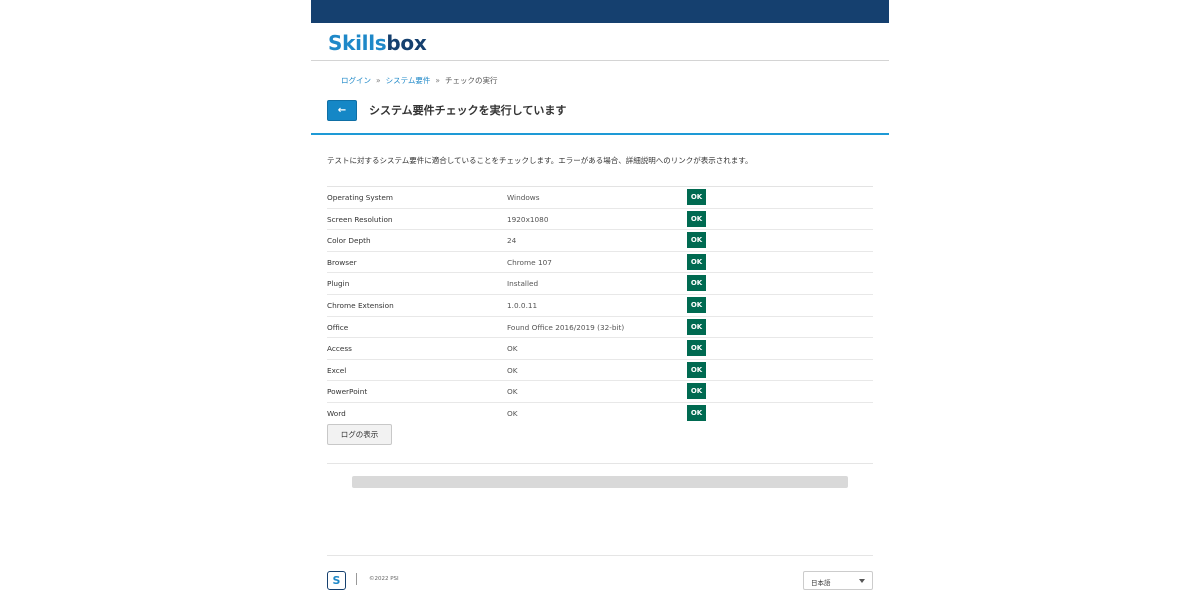 The image size is (1200, 600). Describe the element at coordinates (600, 463) in the screenshot. I see `divider` at that location.